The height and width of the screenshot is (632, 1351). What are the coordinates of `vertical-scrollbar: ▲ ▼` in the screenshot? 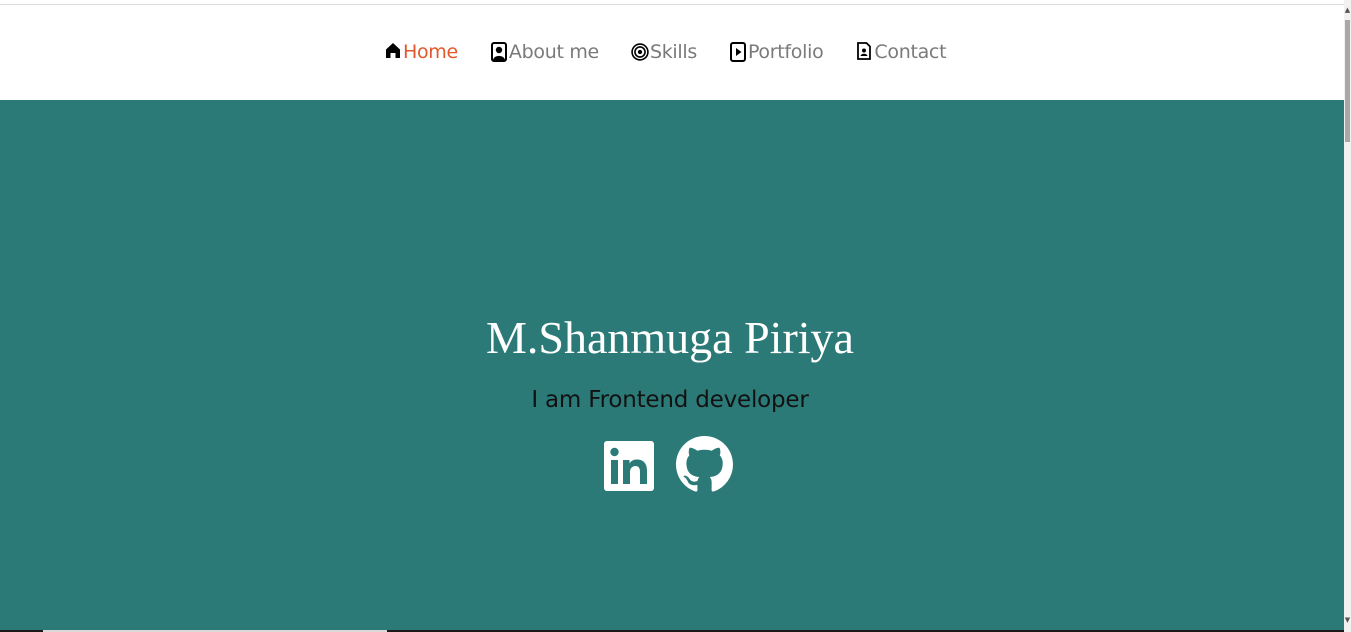 It's located at (1347, 316).